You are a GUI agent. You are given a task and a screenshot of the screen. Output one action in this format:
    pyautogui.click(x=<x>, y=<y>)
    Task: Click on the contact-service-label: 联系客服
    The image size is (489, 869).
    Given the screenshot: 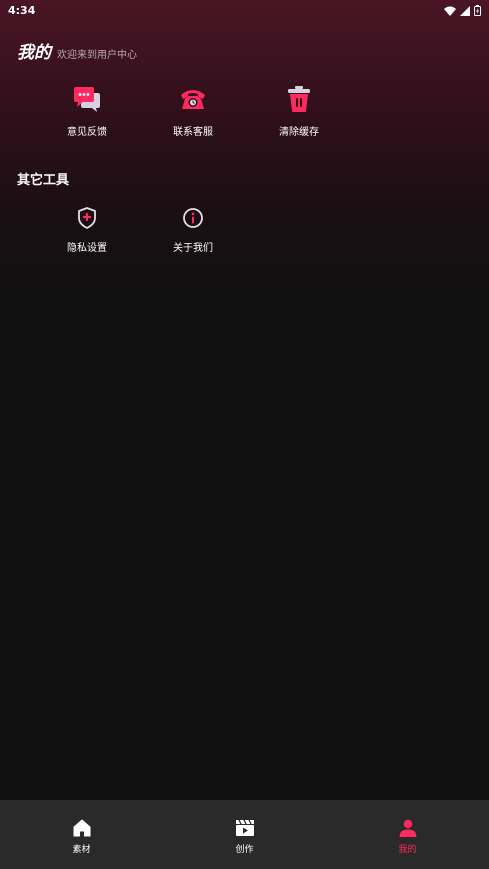 What is the action you would take?
    pyautogui.click(x=193, y=132)
    